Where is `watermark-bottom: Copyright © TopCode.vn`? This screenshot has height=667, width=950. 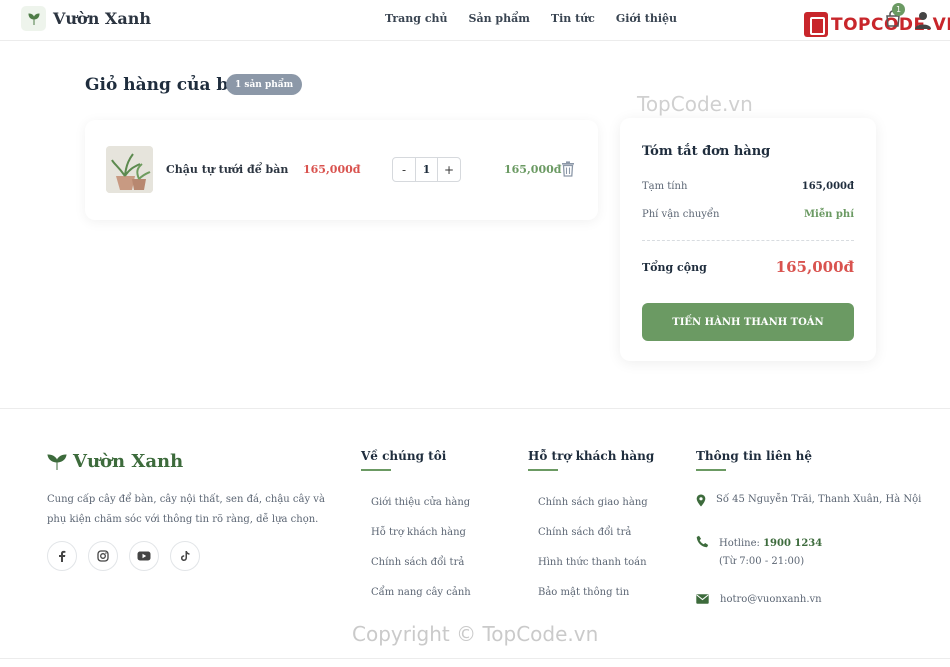
watermark-bottom: Copyright © TopCode.vn is located at coordinates (475, 634).